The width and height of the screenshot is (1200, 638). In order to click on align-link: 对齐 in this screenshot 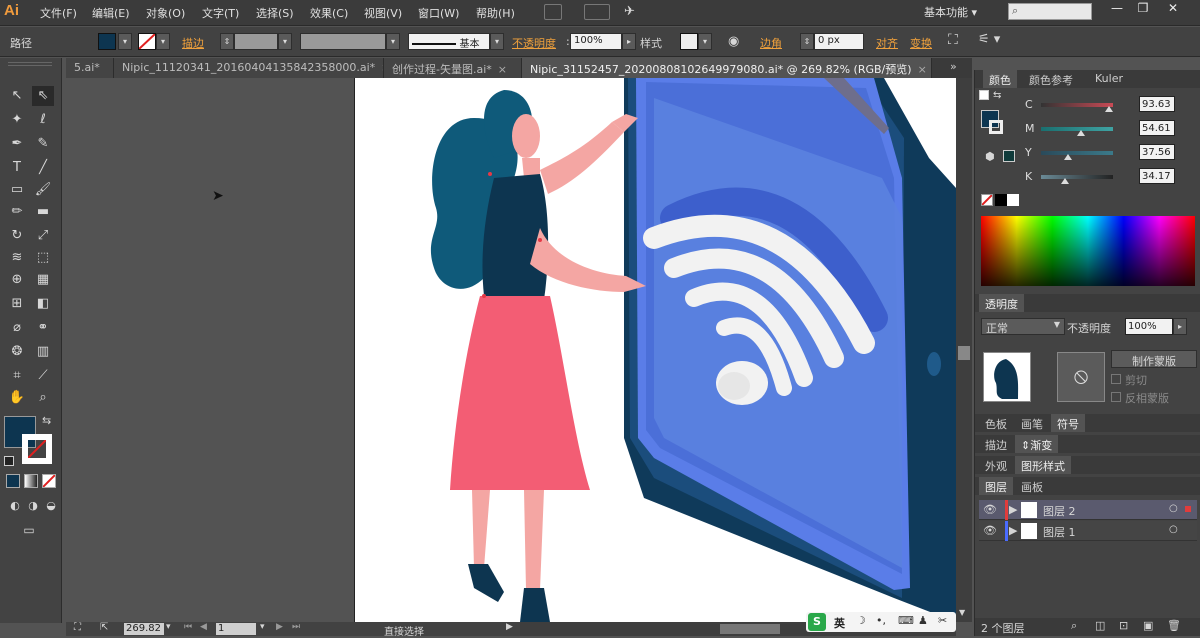, I will do `click(887, 43)`.